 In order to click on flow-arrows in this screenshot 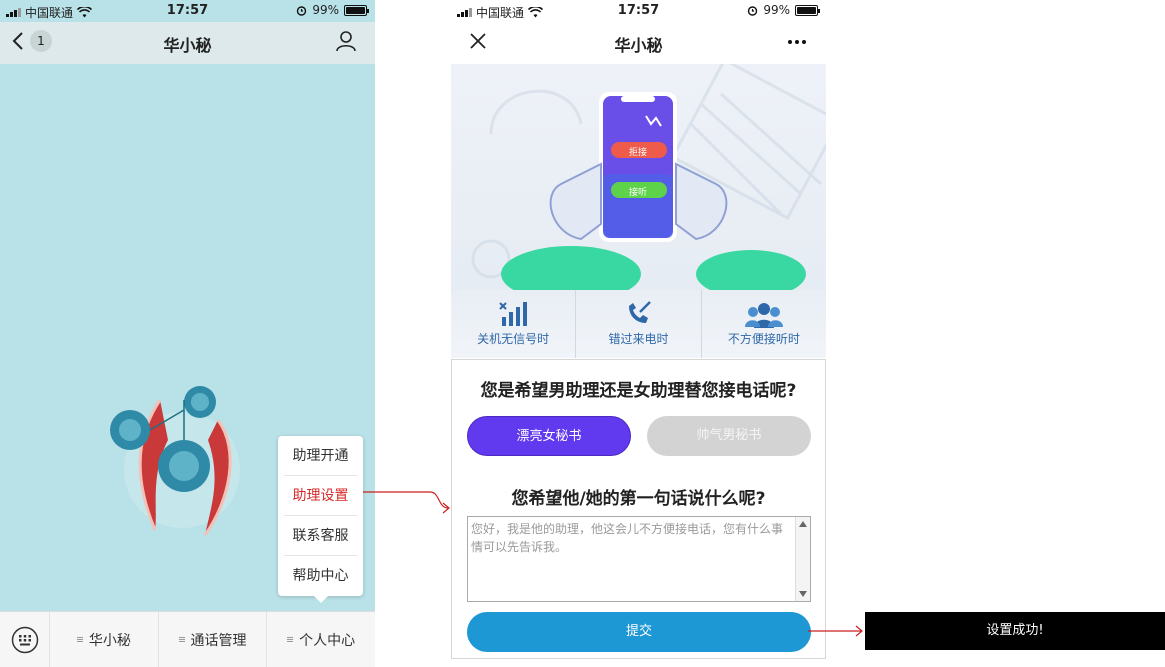, I will do `click(613, 564)`.